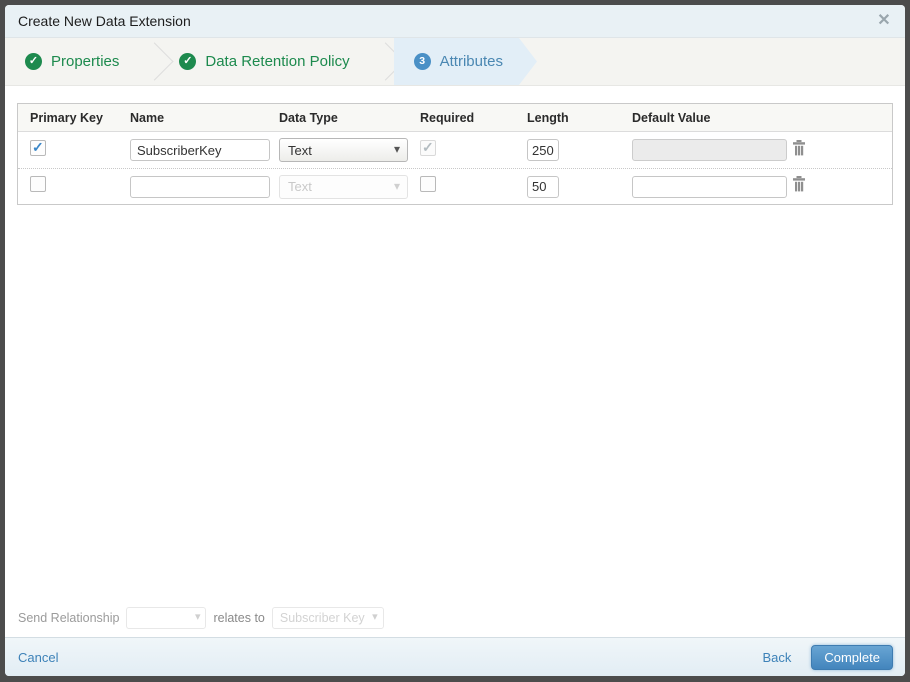  I want to click on complete-button: Complete, so click(852, 657).